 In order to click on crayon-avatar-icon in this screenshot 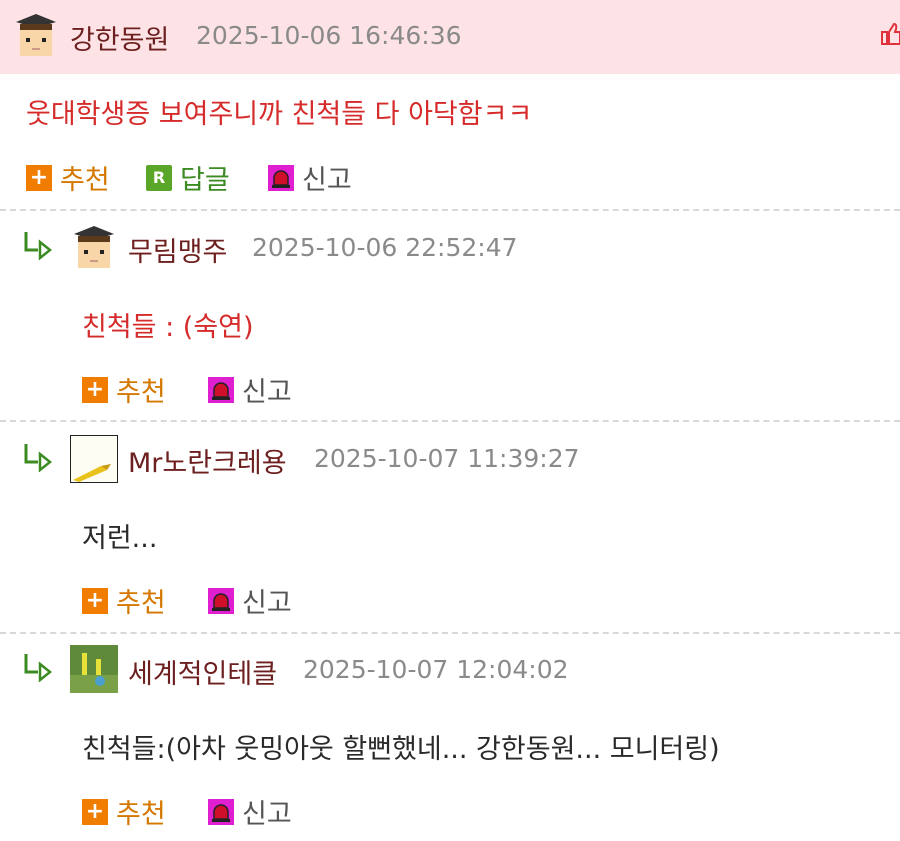, I will do `click(94, 459)`.